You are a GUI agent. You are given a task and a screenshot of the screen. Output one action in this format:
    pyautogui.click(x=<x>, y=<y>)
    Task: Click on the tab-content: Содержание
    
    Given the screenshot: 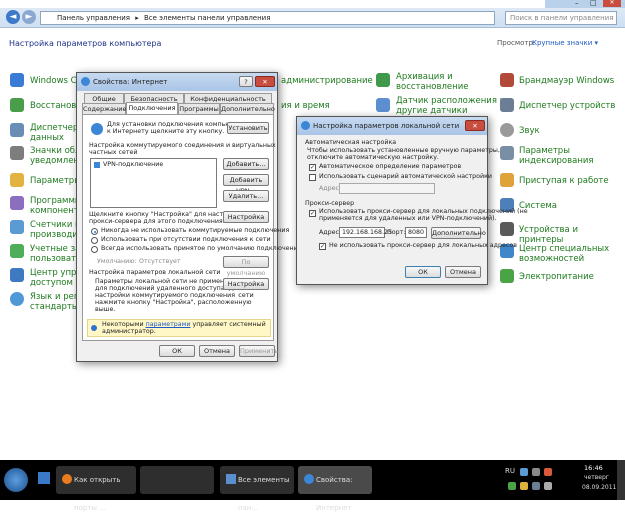 What is the action you would take?
    pyautogui.click(x=104, y=108)
    